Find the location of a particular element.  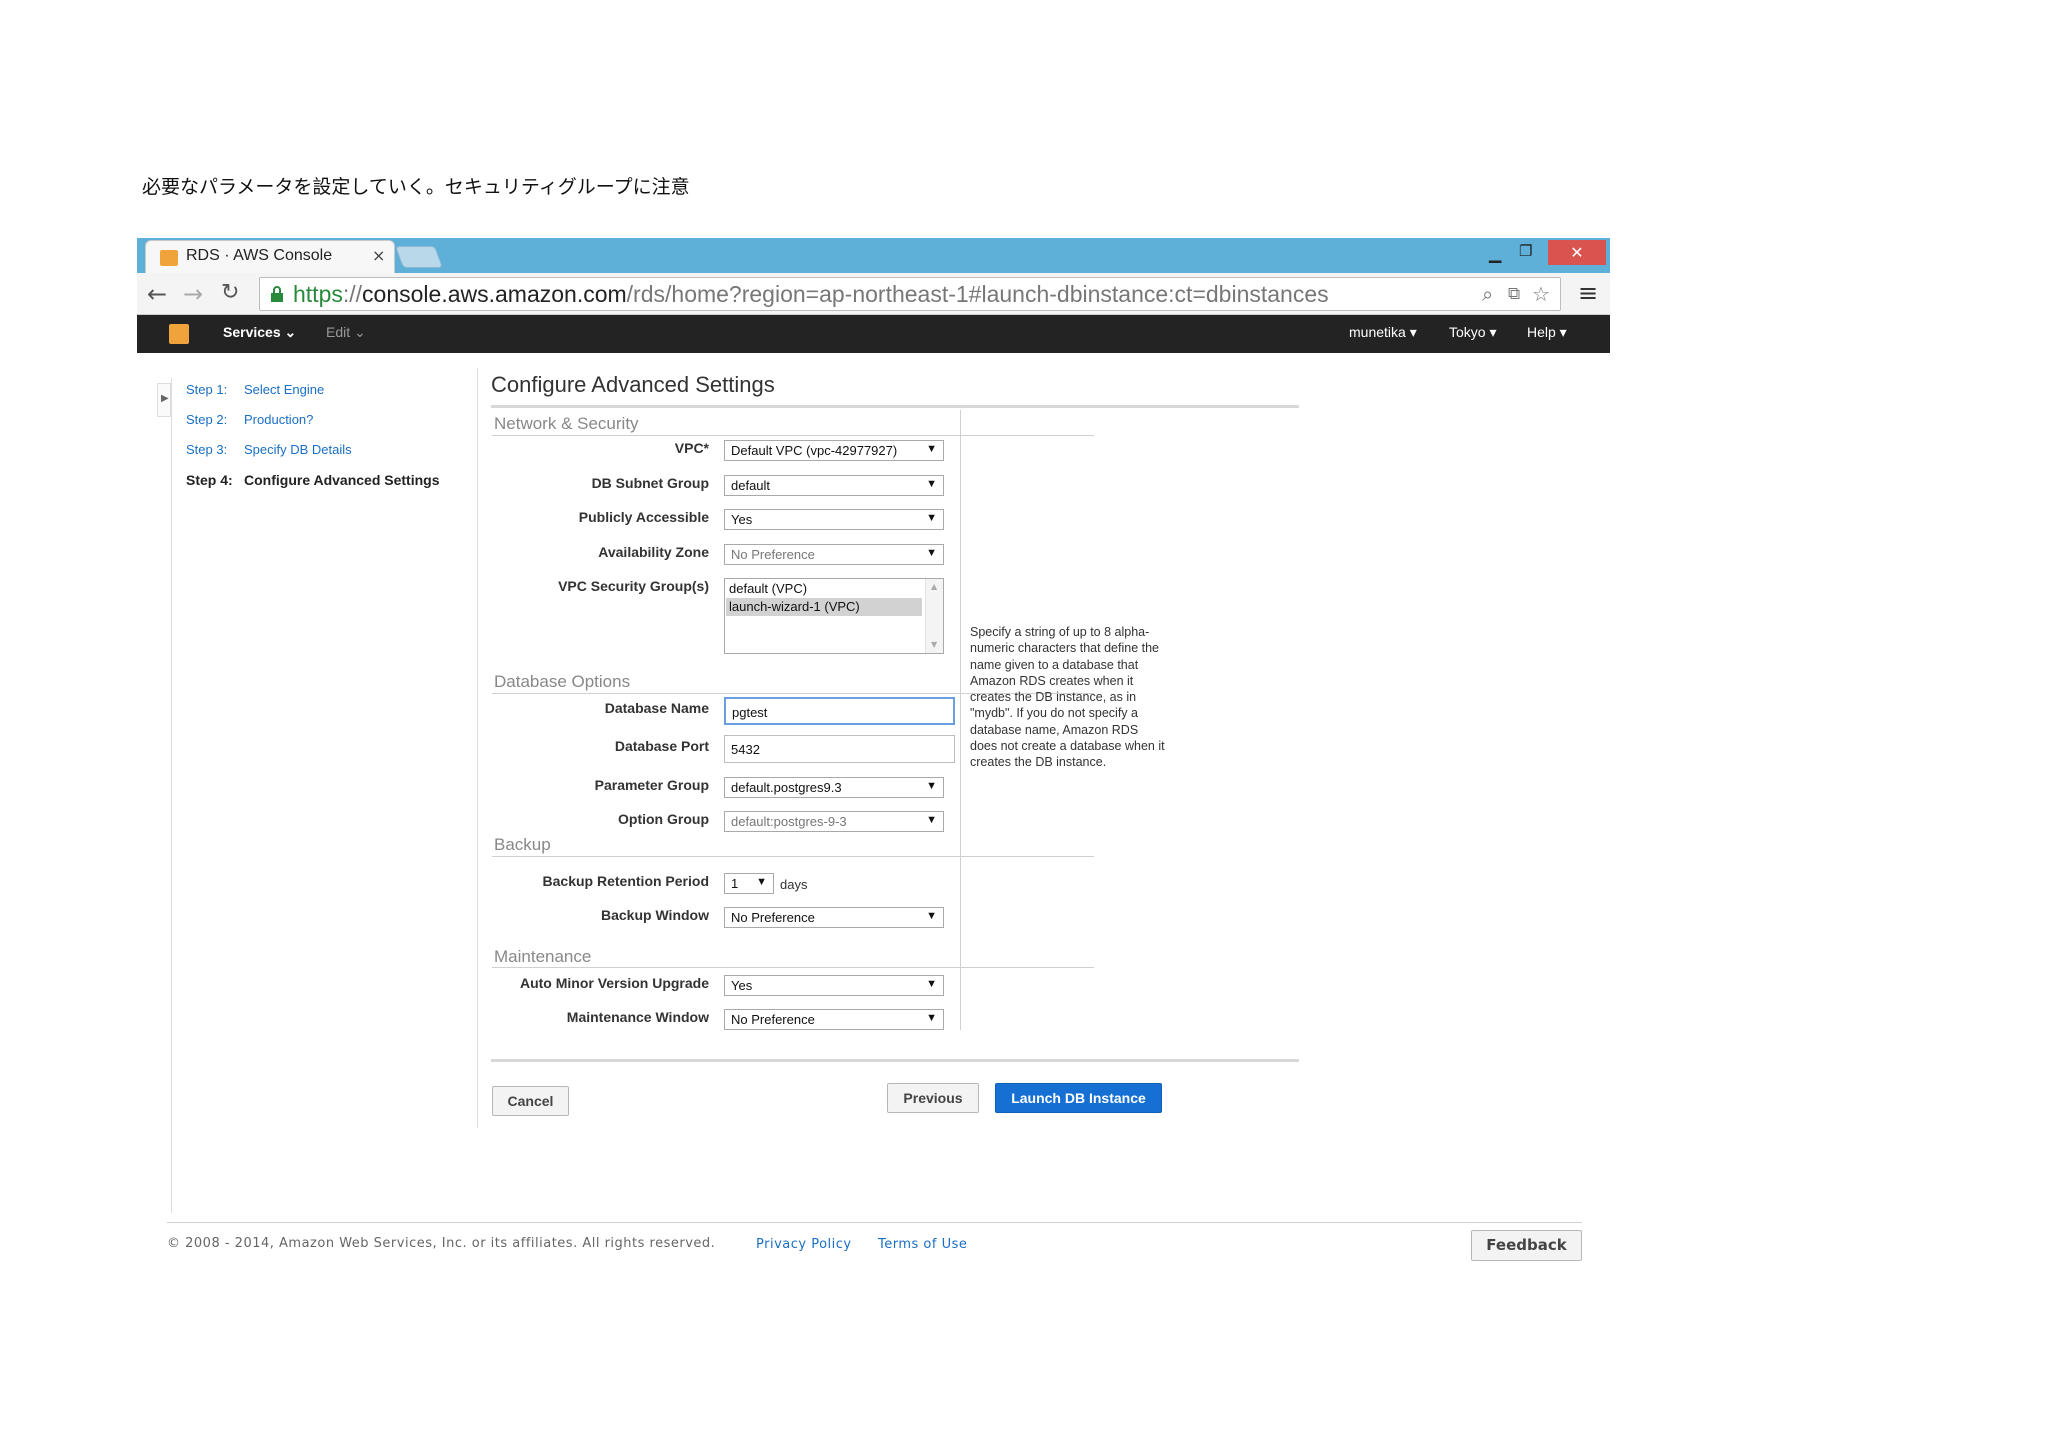

launch-db-instance-button: Launch DB Instance is located at coordinates (1078, 1098).